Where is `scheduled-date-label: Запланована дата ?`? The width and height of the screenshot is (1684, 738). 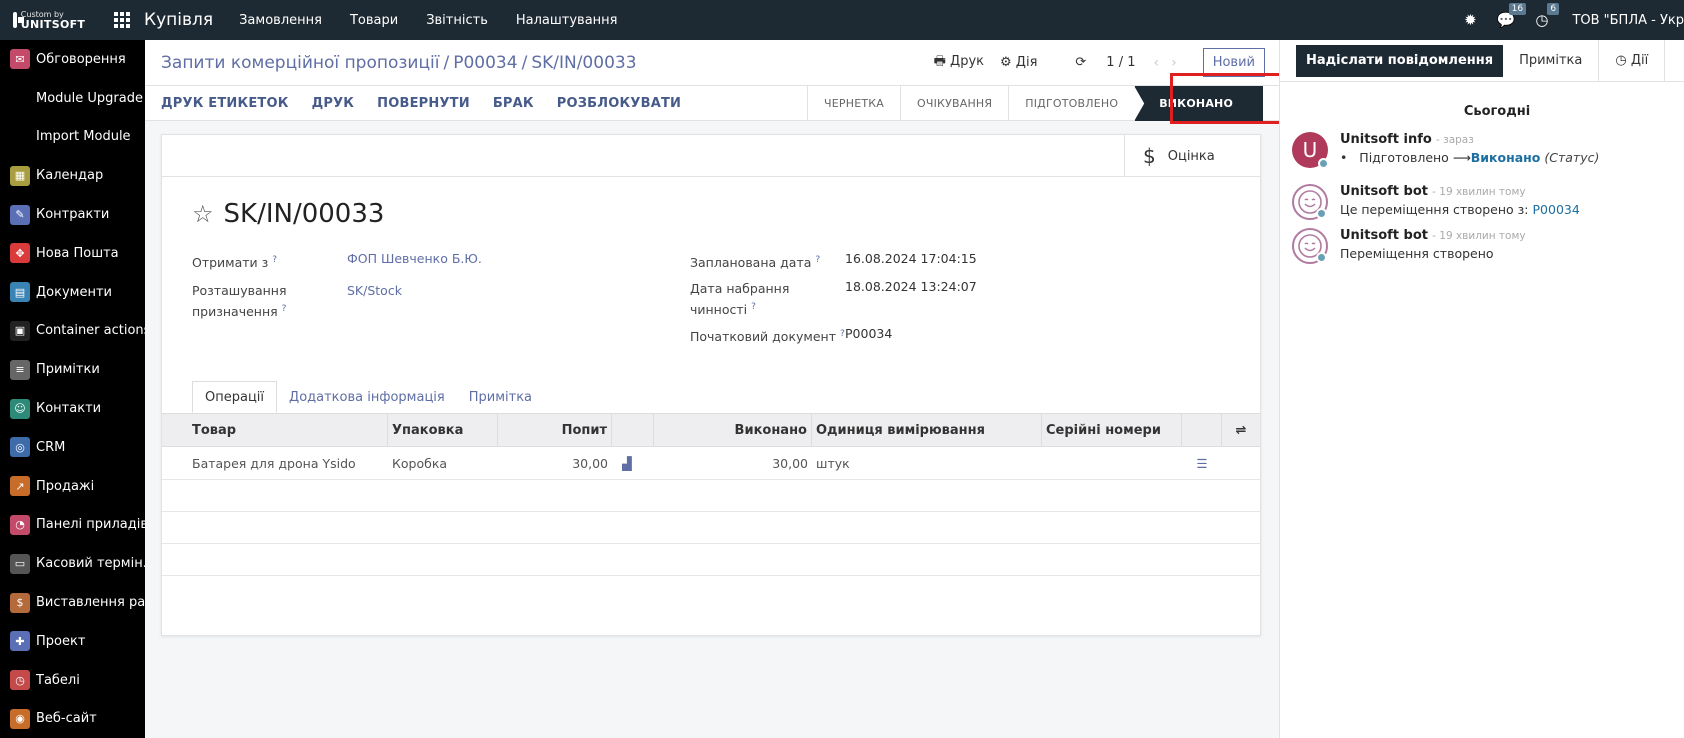
scheduled-date-label: Запланована дата ? is located at coordinates (755, 263).